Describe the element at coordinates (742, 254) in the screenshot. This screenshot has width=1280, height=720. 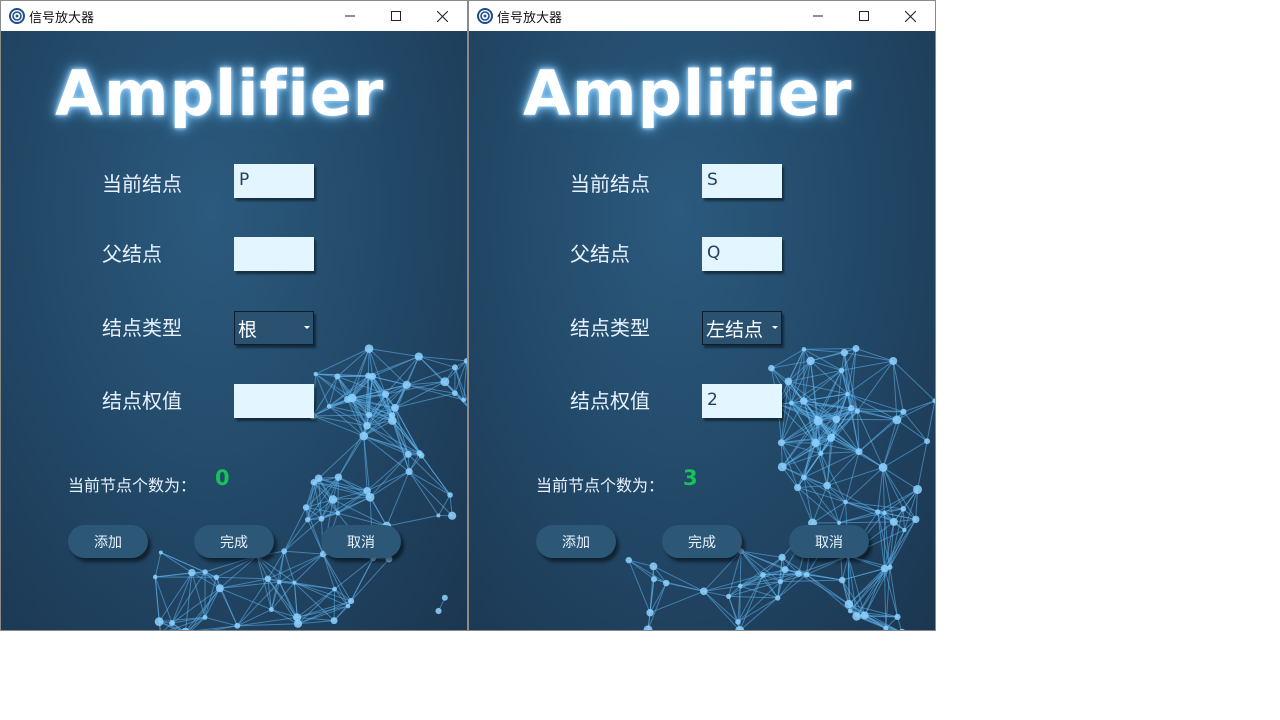
I see `parent-node-input: Q` at that location.